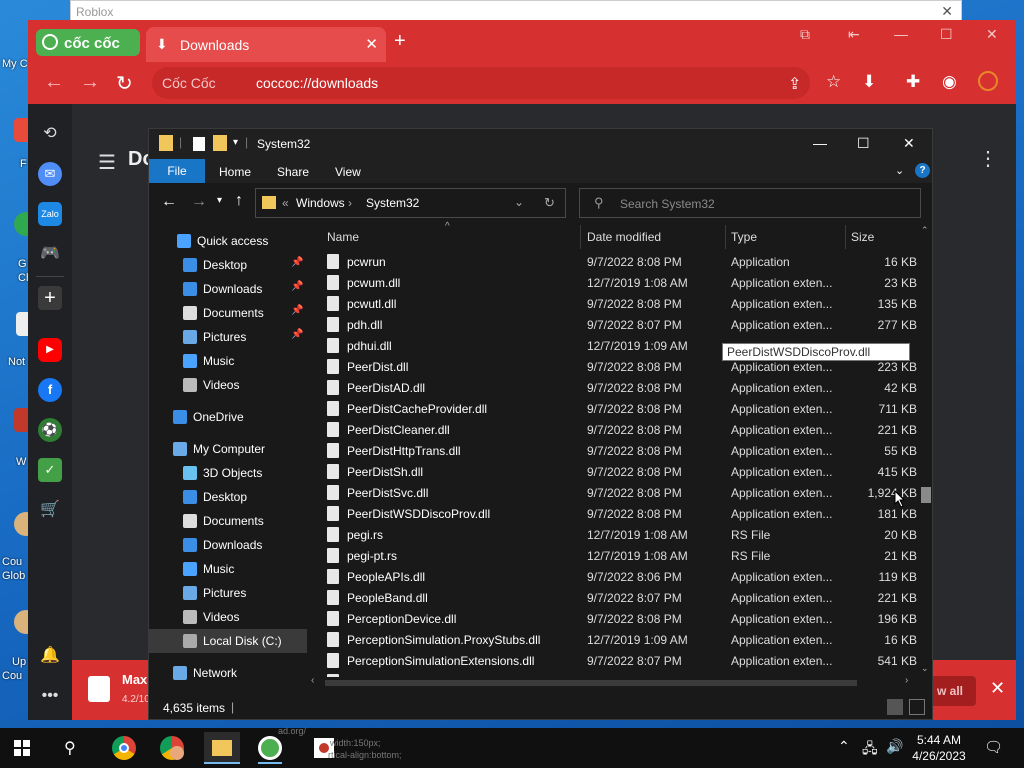  I want to click on chevron-up-icon: ⌃, so click(844, 746).